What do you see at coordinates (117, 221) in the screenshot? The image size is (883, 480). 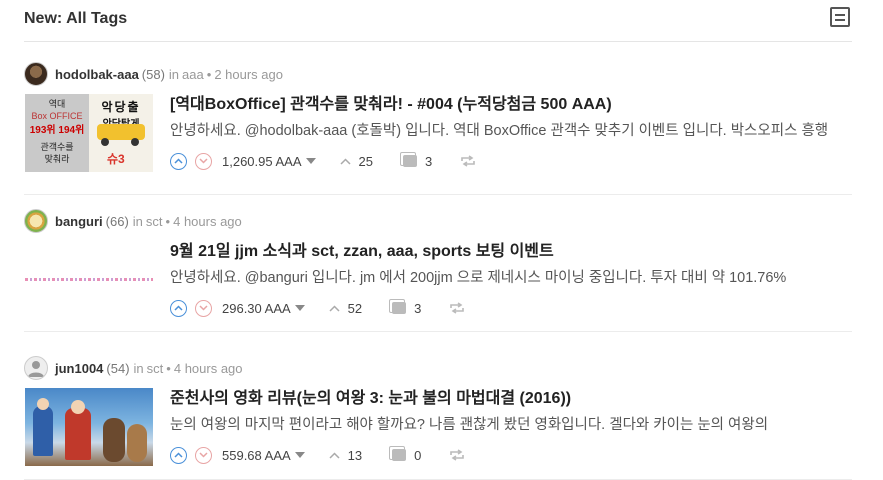 I see `author-reputation: (66)` at bounding box center [117, 221].